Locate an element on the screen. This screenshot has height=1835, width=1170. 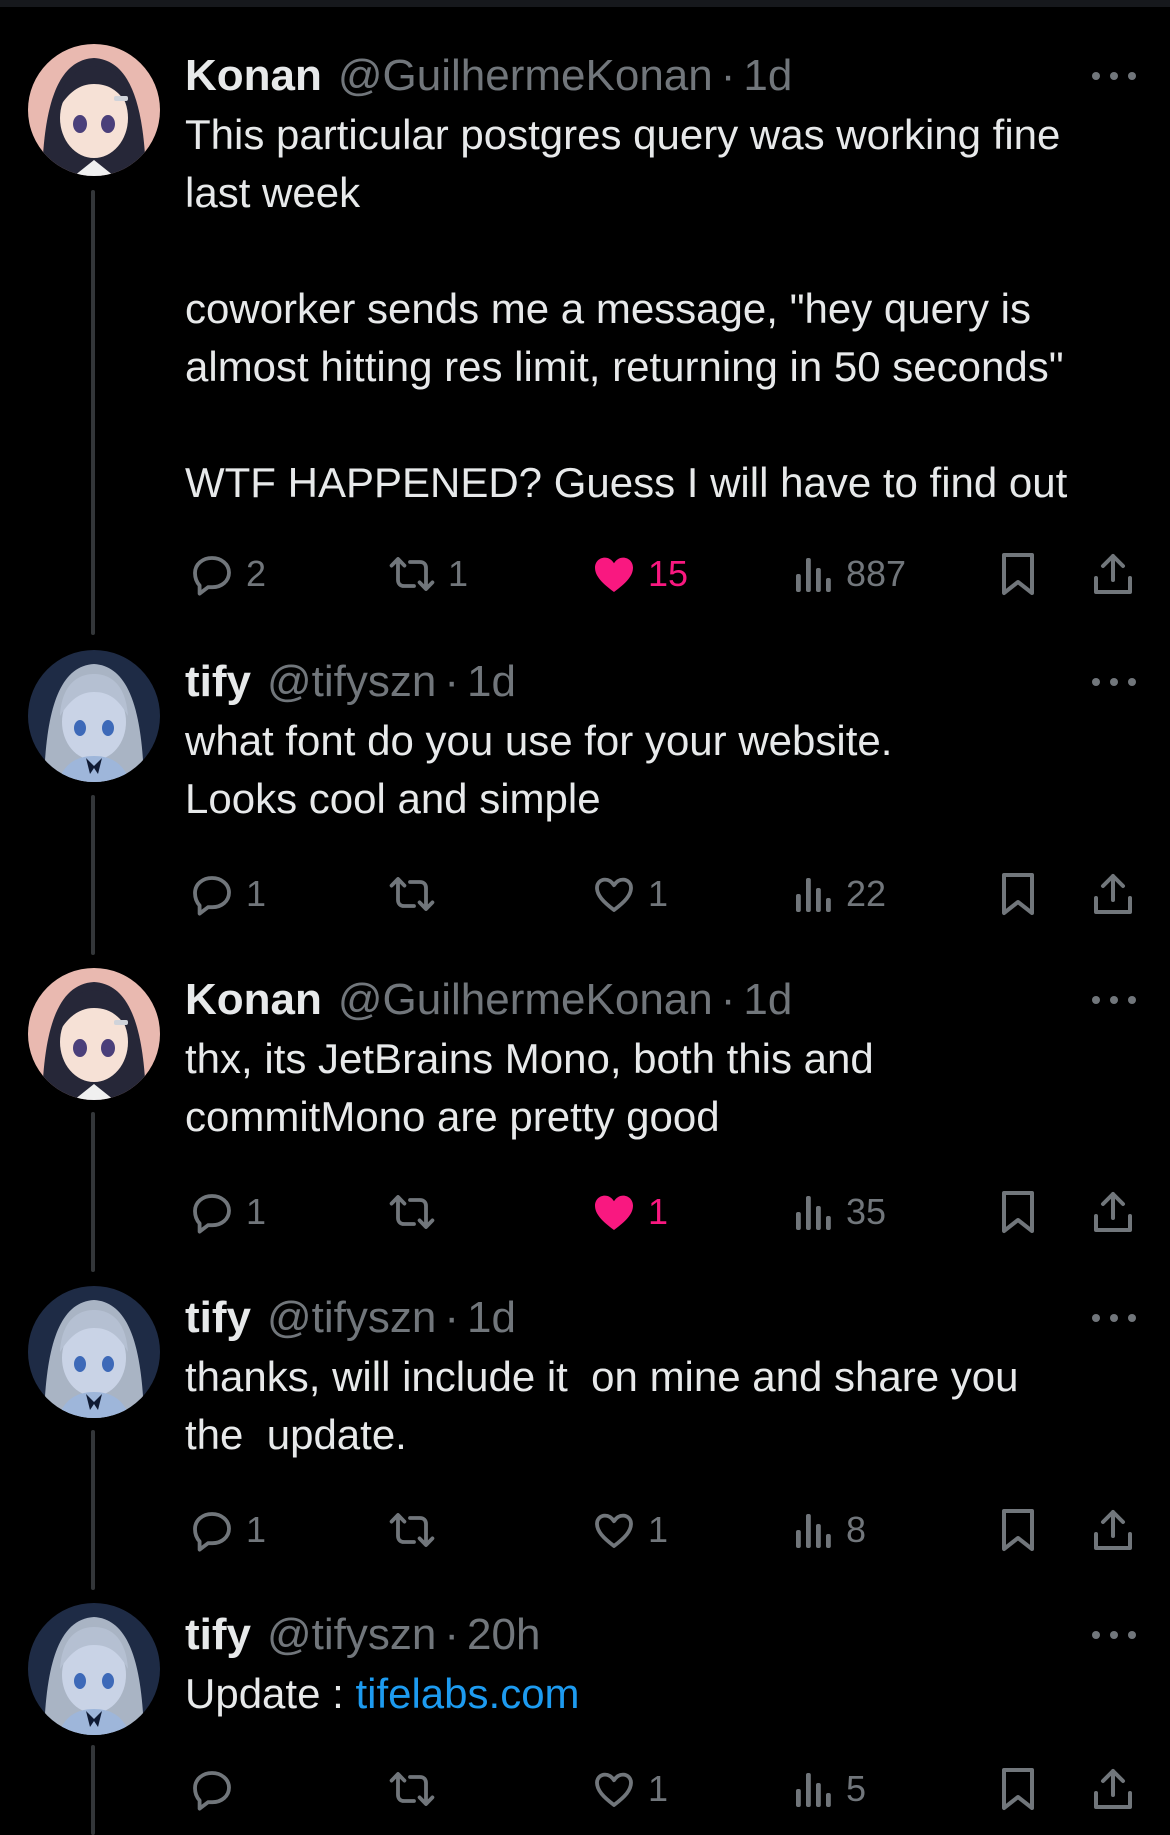
view-count: 8 is located at coordinates (856, 1529).